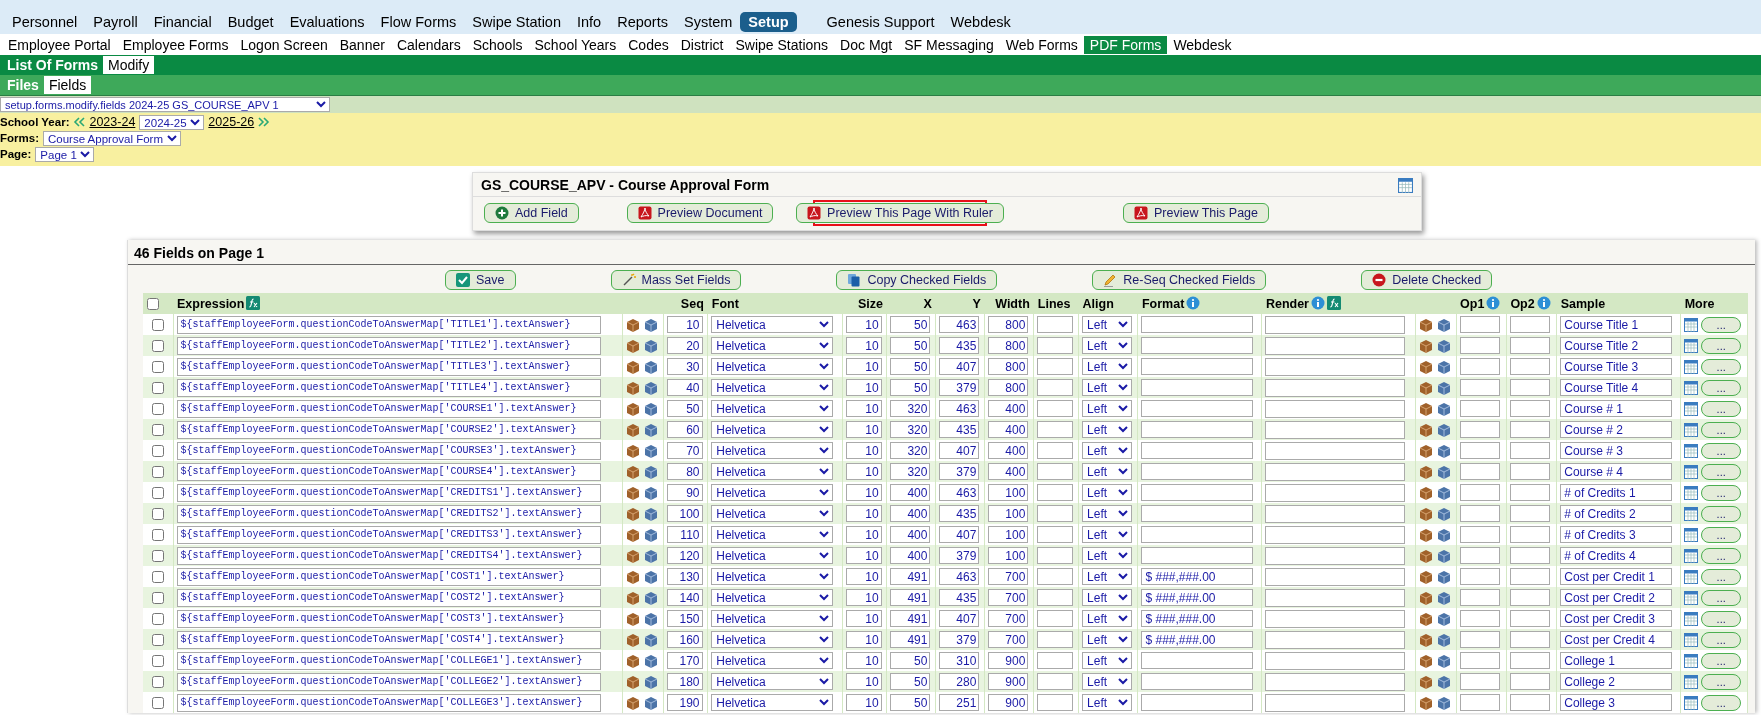 This screenshot has height=715, width=1761. Describe the element at coordinates (684, 597) in the screenshot. I see `seq-field: 140` at that location.